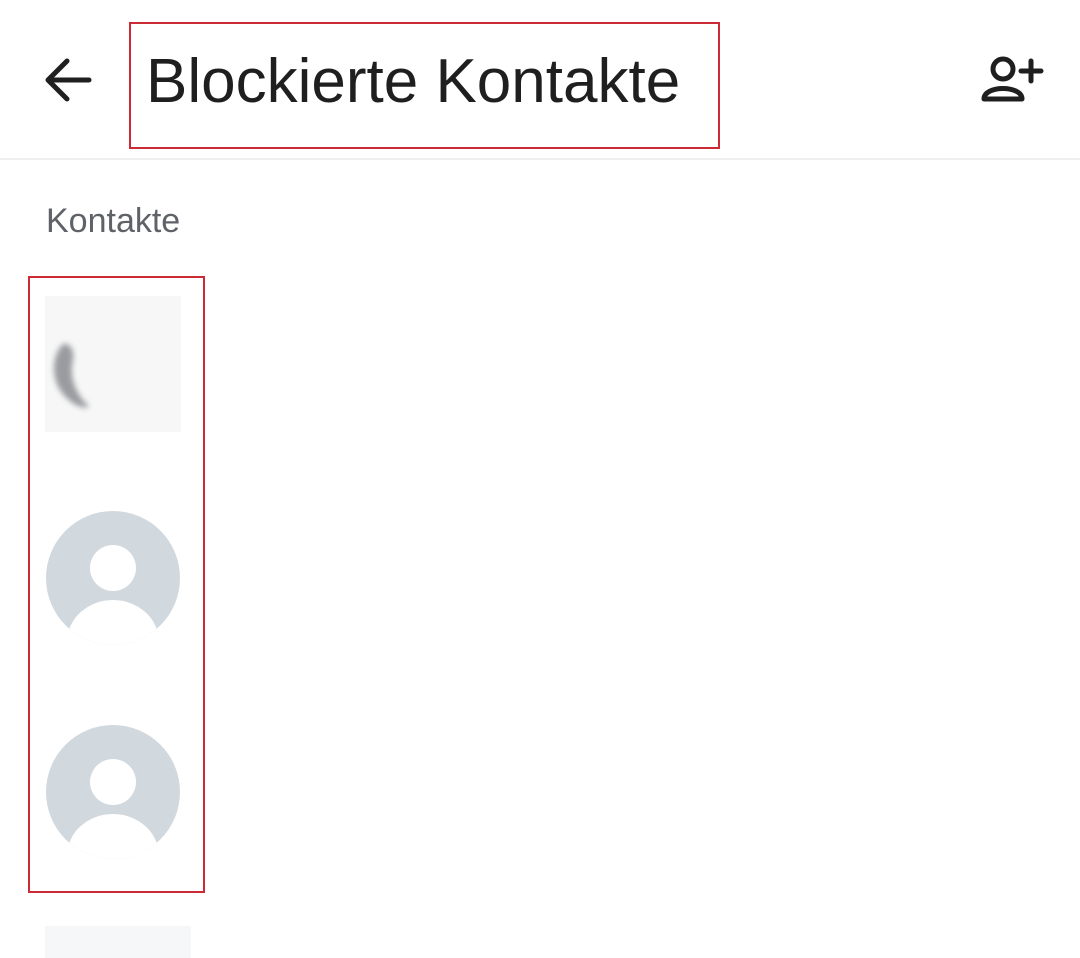  I want to click on arrow-left-icon, so click(68, 80).